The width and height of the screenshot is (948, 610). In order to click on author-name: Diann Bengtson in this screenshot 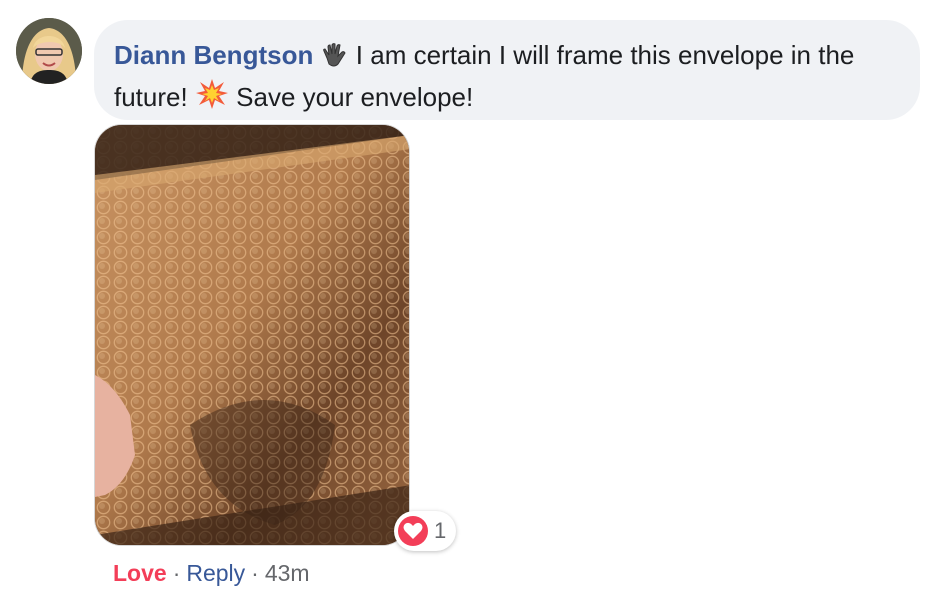, I will do `click(213, 55)`.